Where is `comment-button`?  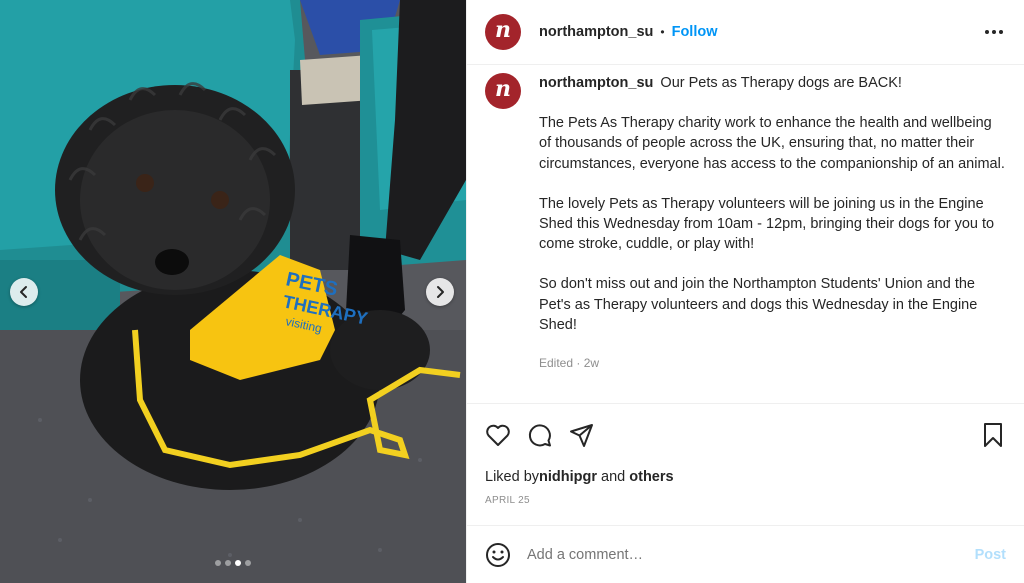
comment-button is located at coordinates (540, 435).